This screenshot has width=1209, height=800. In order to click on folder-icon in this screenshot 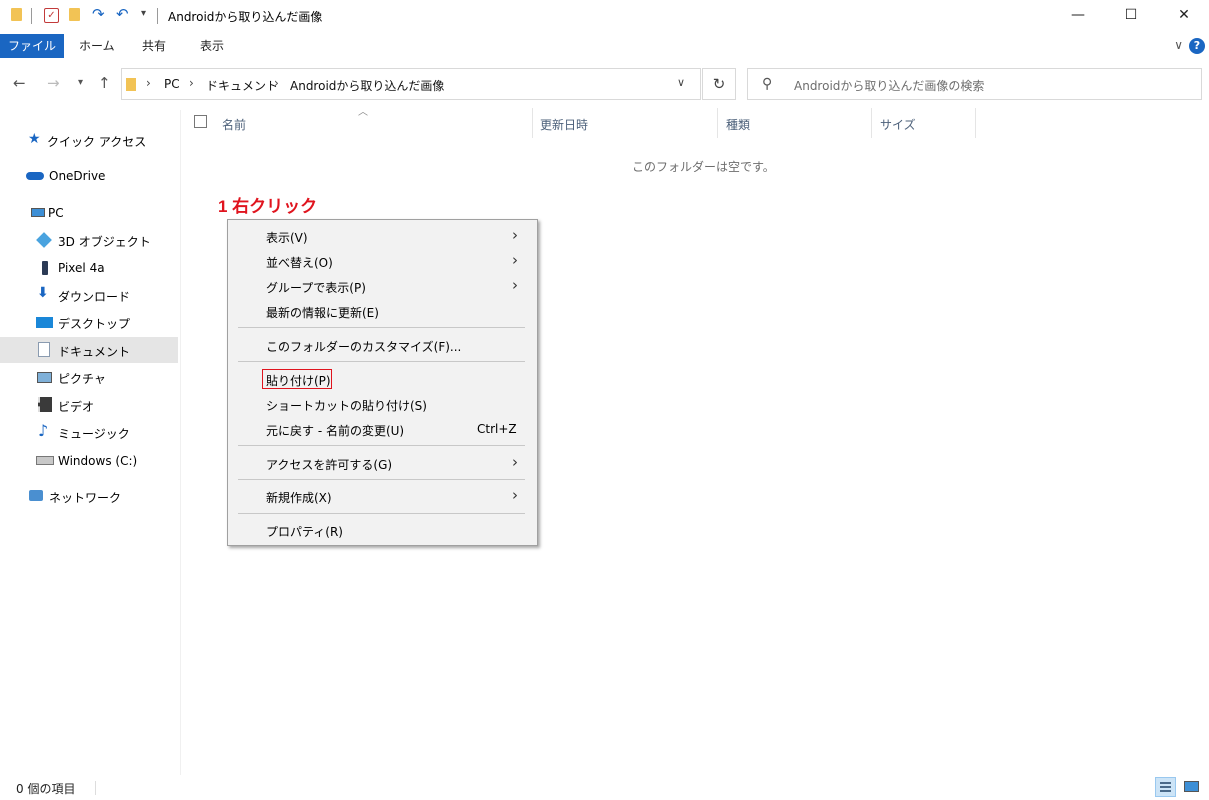, I will do `click(16, 14)`.